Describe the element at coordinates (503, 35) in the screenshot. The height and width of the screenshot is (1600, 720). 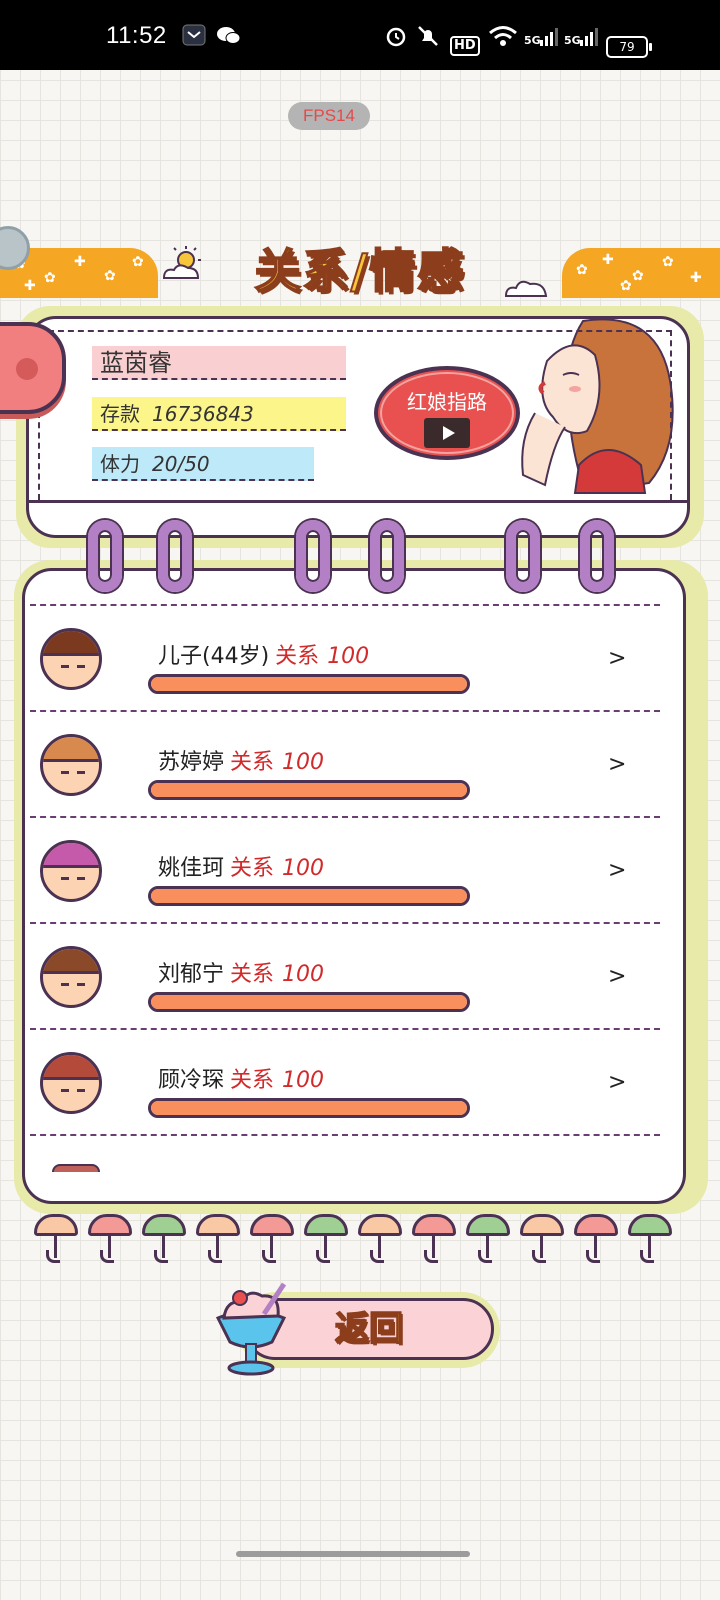
I see `wifi-icon` at that location.